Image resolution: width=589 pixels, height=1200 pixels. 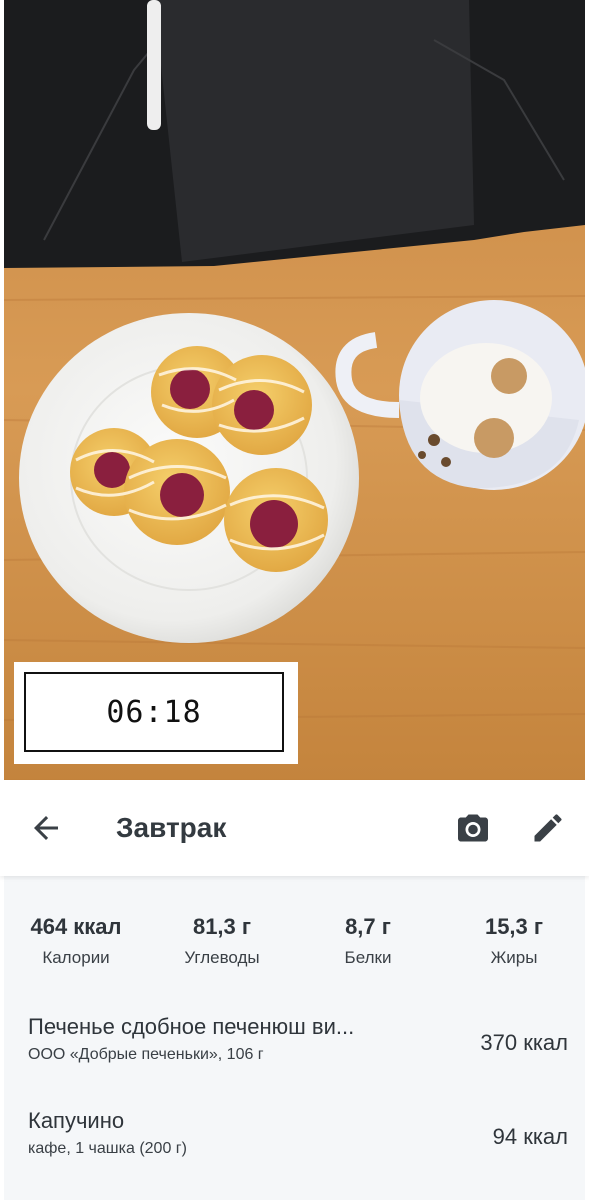 I want to click on arrow-left-icon, so click(x=46, y=828).